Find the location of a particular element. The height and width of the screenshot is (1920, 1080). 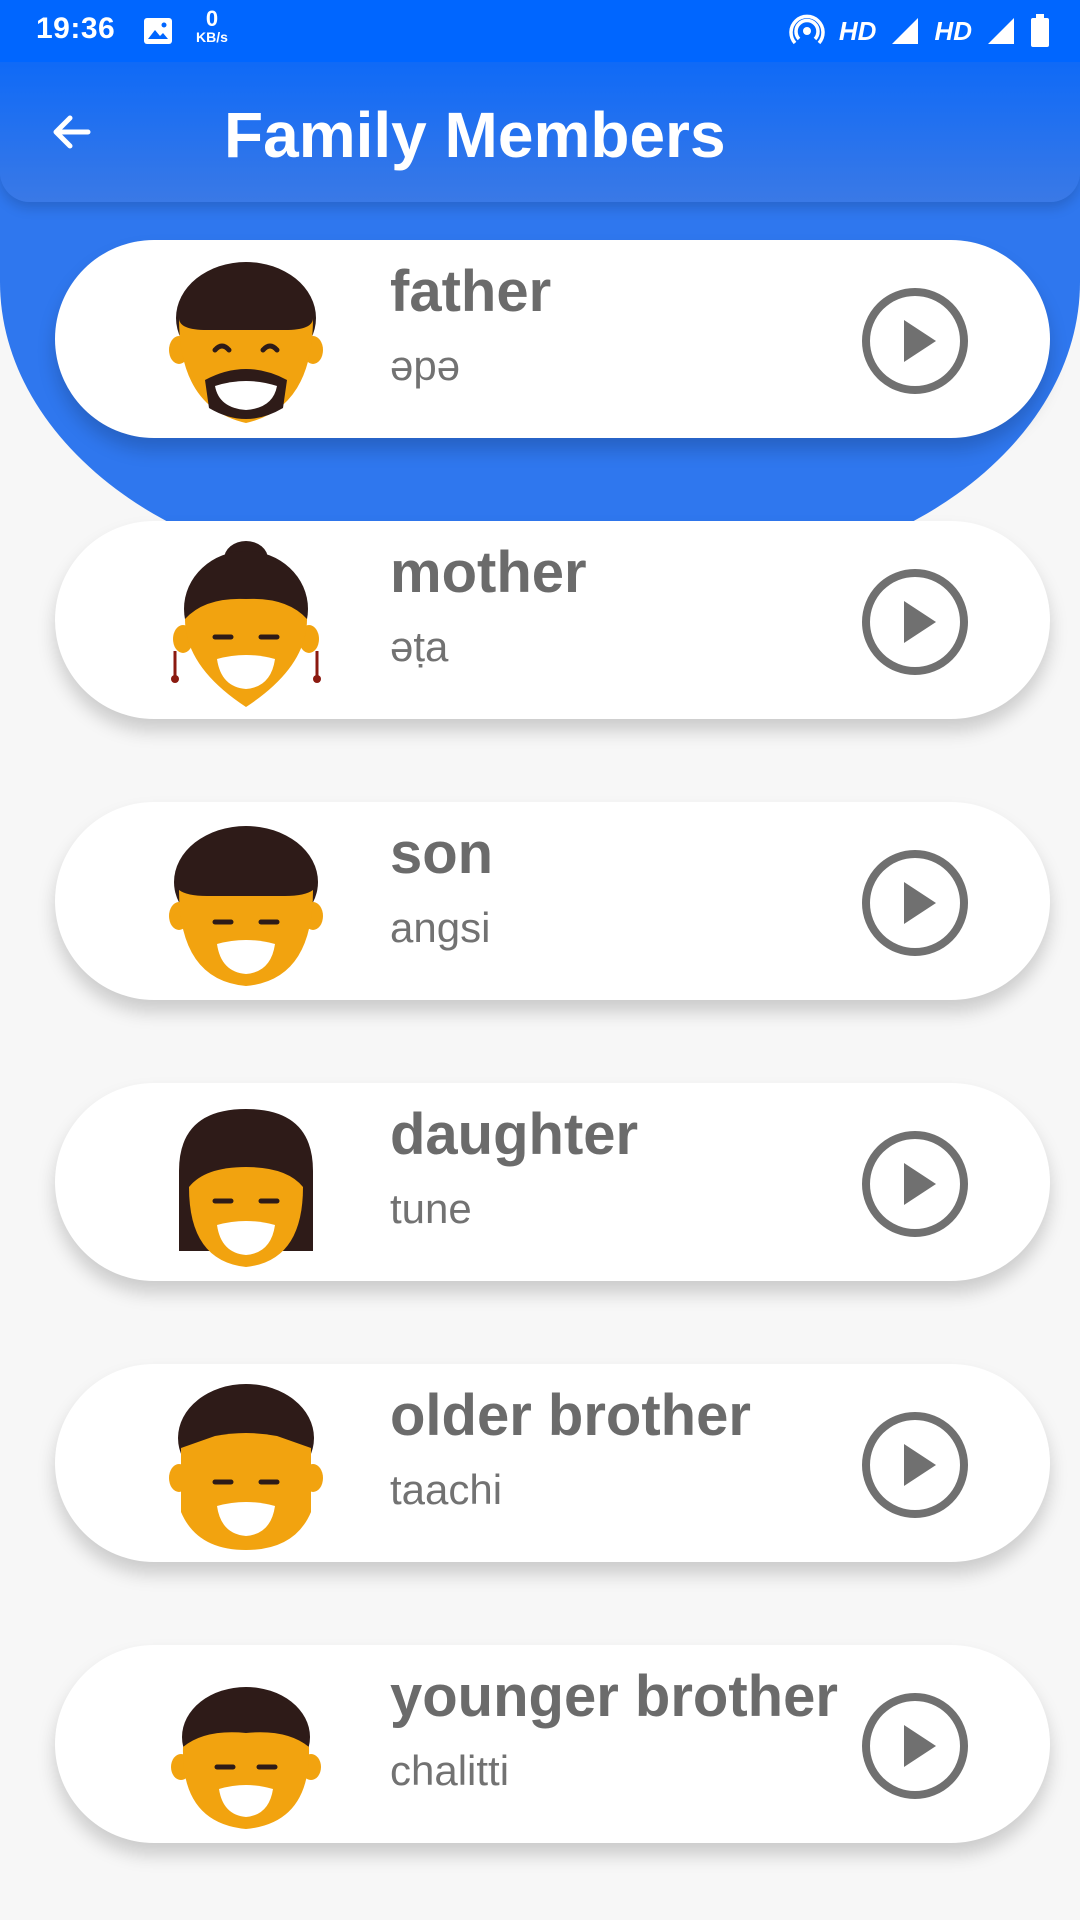

hotspot-icon is located at coordinates (807, 29).